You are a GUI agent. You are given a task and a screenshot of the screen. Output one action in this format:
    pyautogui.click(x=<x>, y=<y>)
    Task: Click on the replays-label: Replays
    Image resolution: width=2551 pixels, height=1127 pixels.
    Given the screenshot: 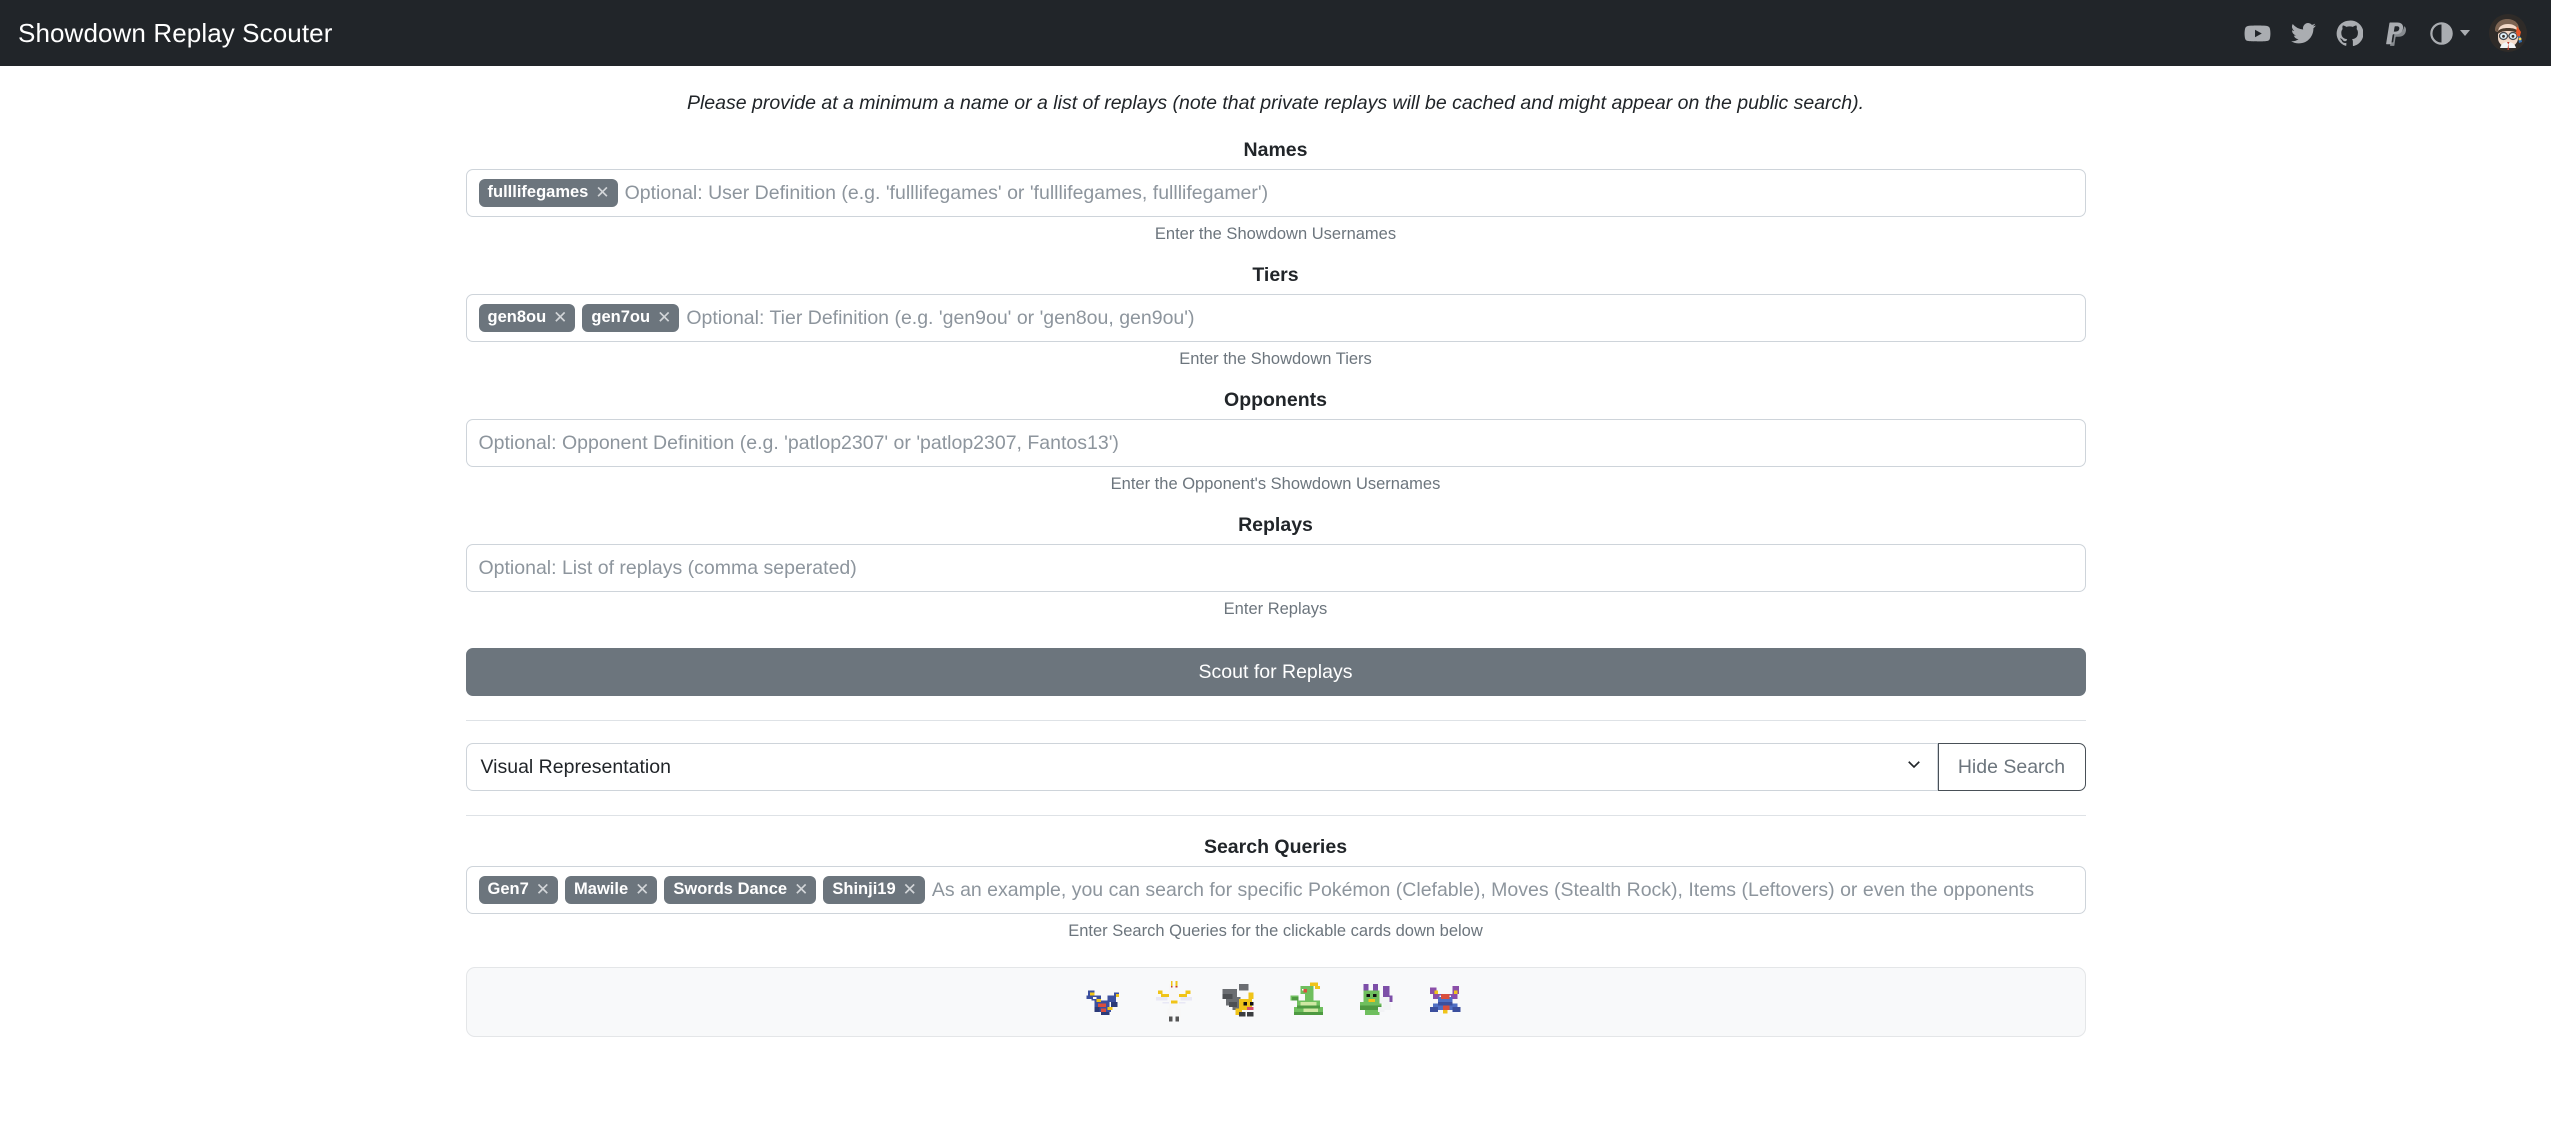 What is the action you would take?
    pyautogui.click(x=1275, y=525)
    